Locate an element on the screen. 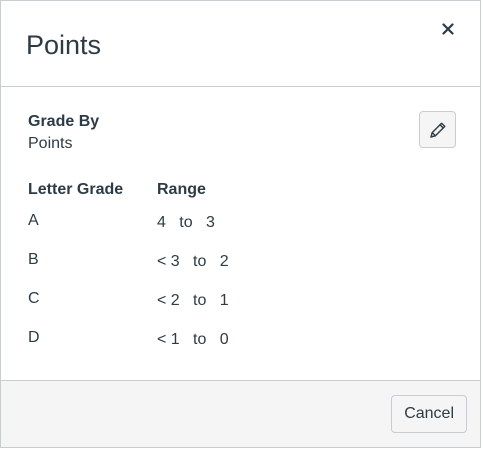 This screenshot has width=483, height=450. range-to: 0 is located at coordinates (224, 339).